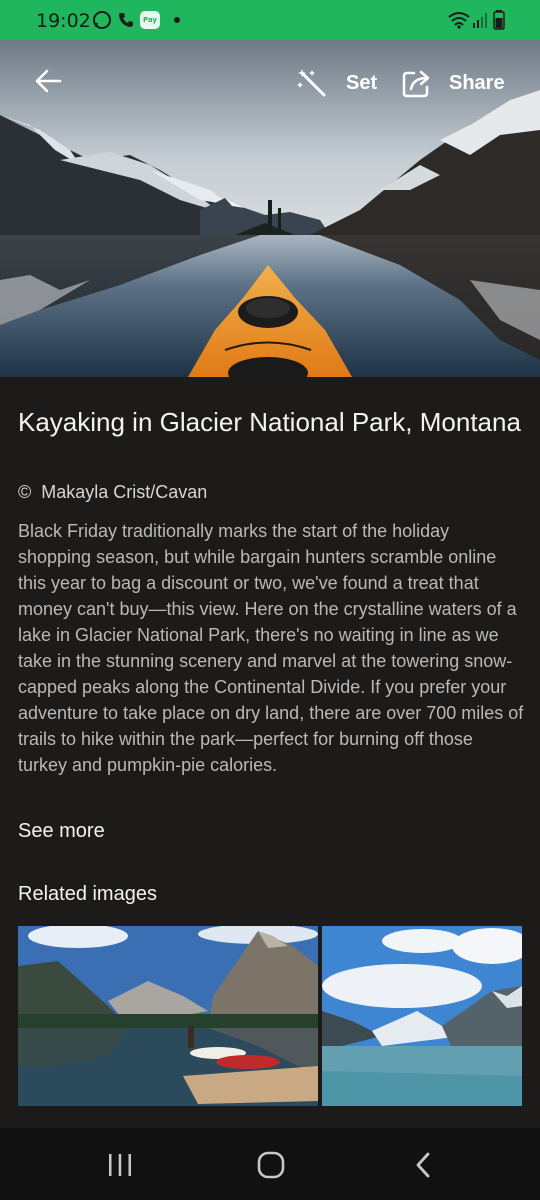 The image size is (540, 1200). I want to click on image-toolbar: Set Share, so click(270, 85).